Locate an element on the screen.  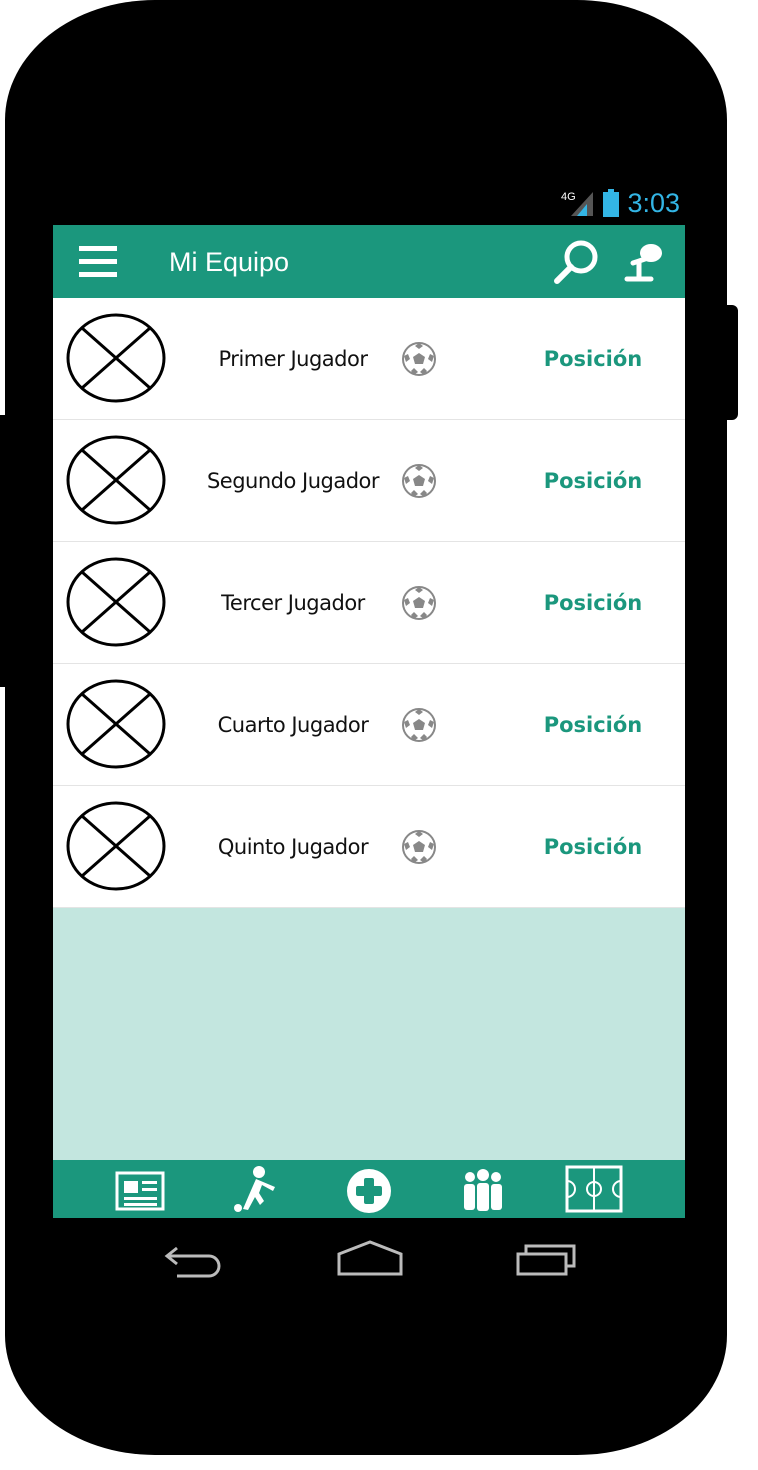
list-item: Quinto Jugador Posición is located at coordinates (369, 847).